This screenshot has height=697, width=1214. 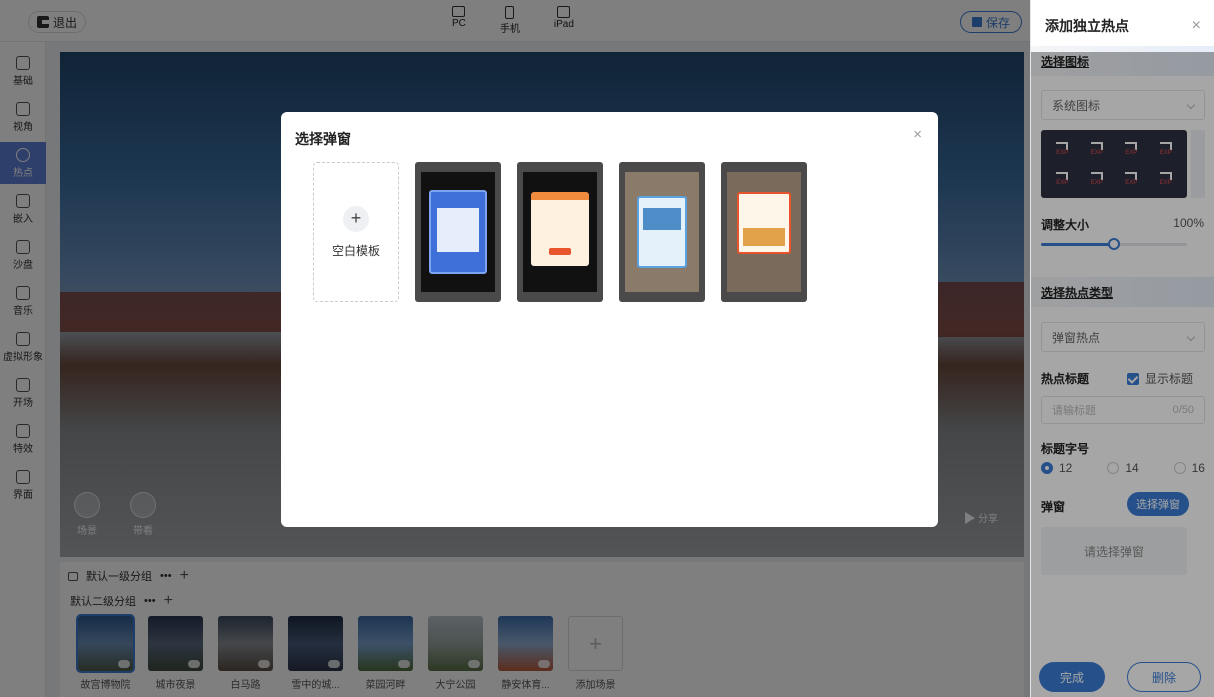 What do you see at coordinates (1062, 176) in the screenshot?
I see `arrow-diagonal-icon` at bounding box center [1062, 176].